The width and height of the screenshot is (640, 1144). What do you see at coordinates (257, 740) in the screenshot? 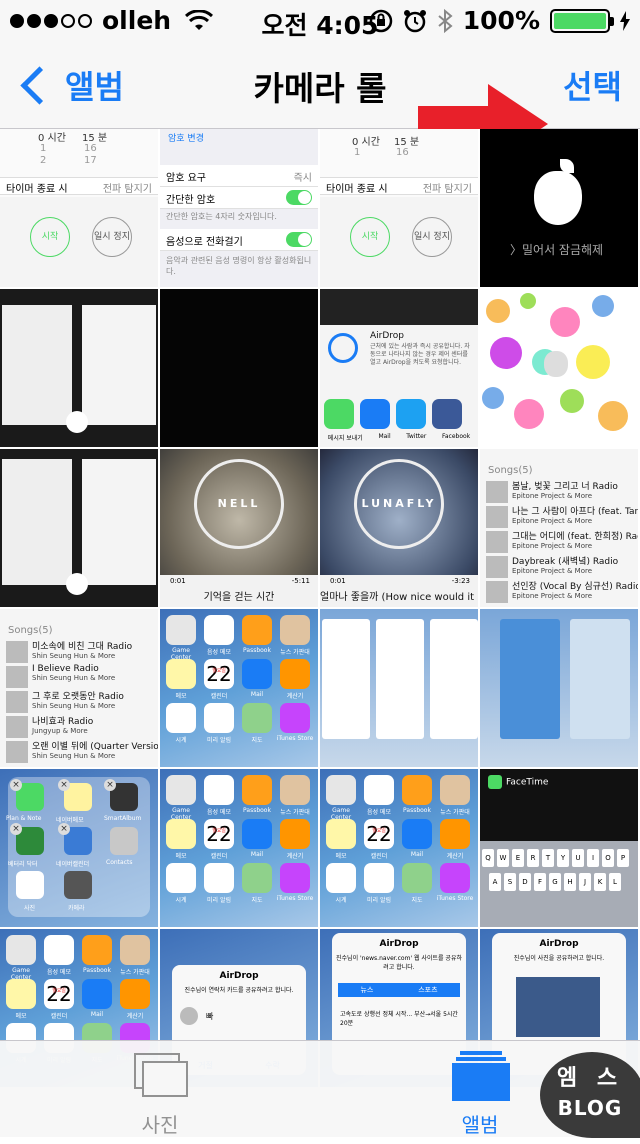
I see `app-label: 지도` at bounding box center [257, 740].